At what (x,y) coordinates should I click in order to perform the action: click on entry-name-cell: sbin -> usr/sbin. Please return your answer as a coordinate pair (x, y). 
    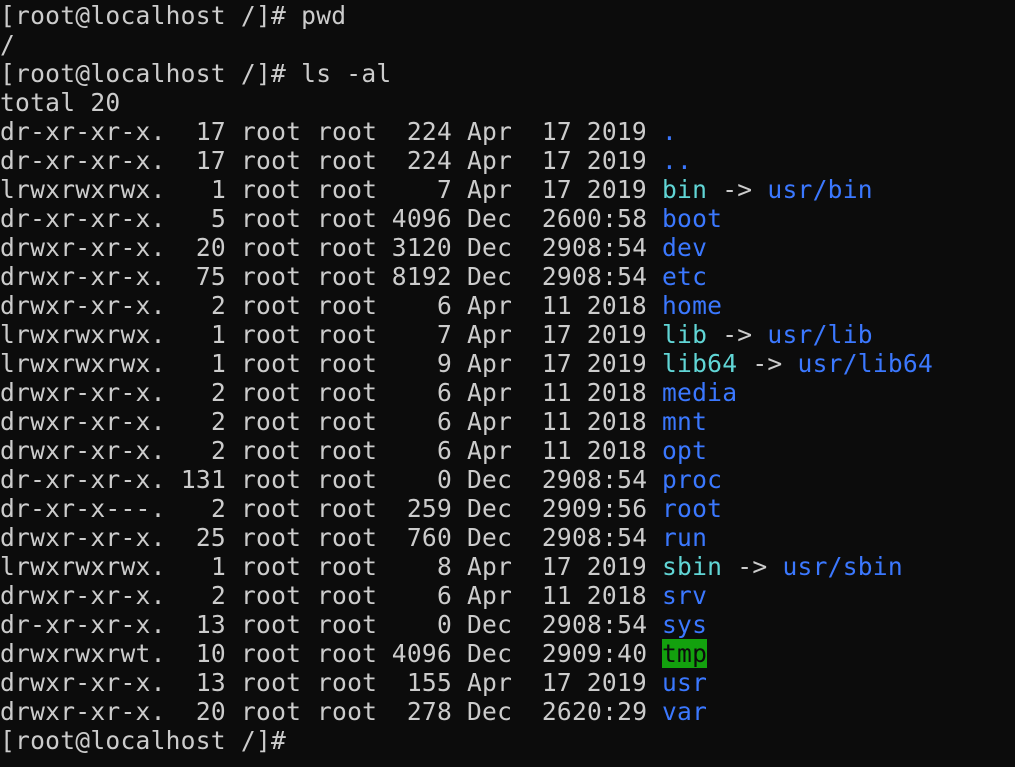
    Looking at the image, I should click on (782, 566).